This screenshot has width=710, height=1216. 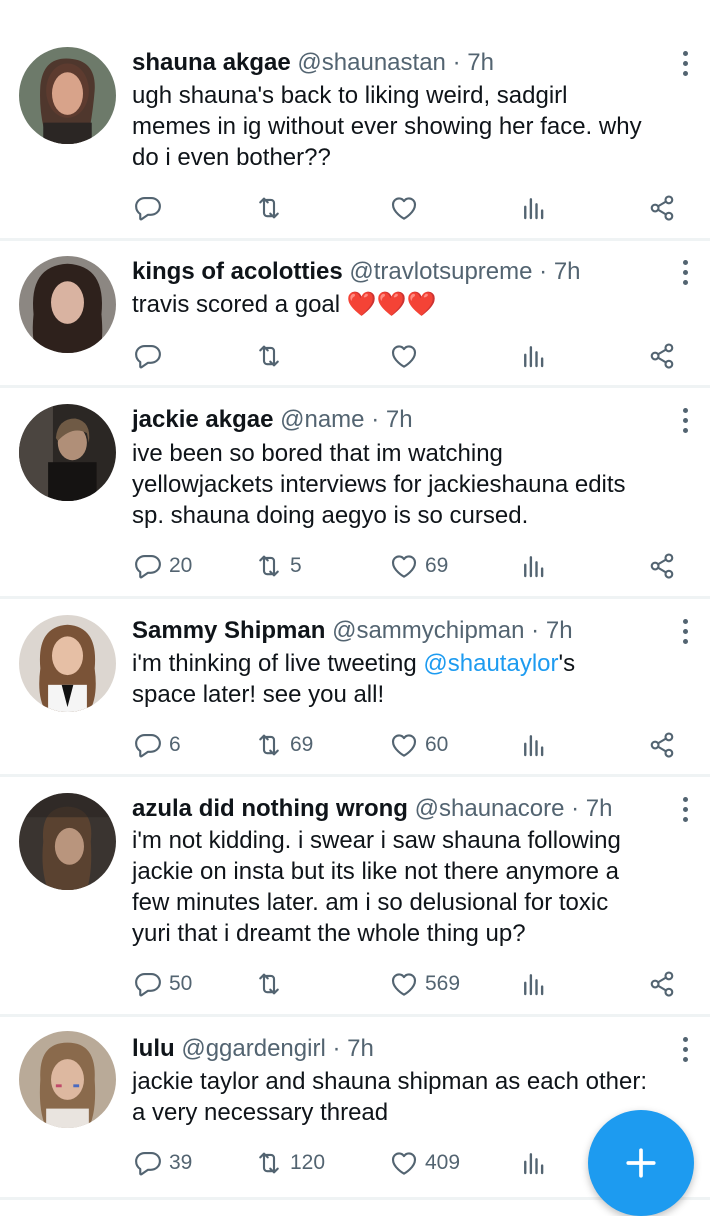 What do you see at coordinates (440, 271) in the screenshot?
I see `handle: @travlotsupreme` at bounding box center [440, 271].